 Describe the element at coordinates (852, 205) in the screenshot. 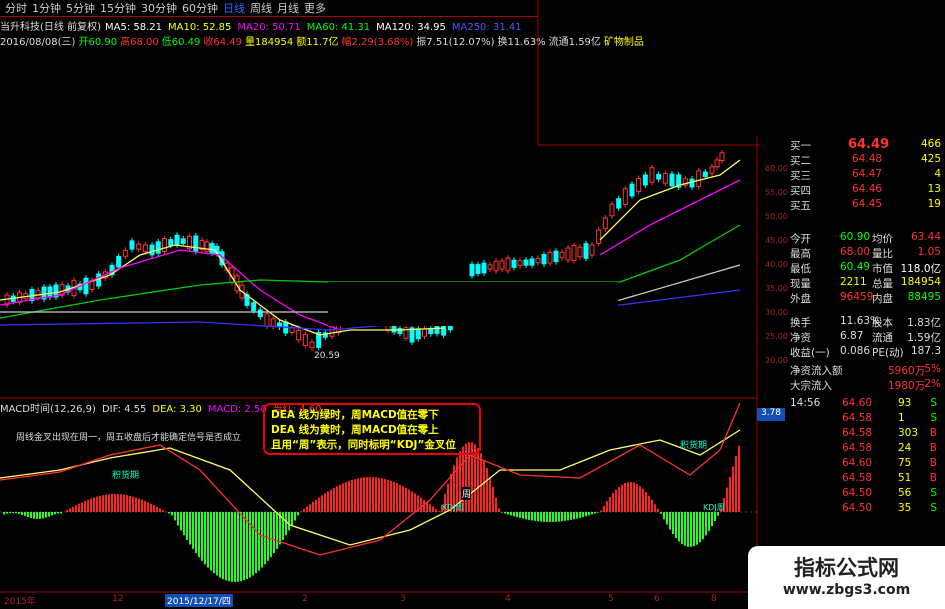

I see `bid-row: 买五 64.45 19` at that location.